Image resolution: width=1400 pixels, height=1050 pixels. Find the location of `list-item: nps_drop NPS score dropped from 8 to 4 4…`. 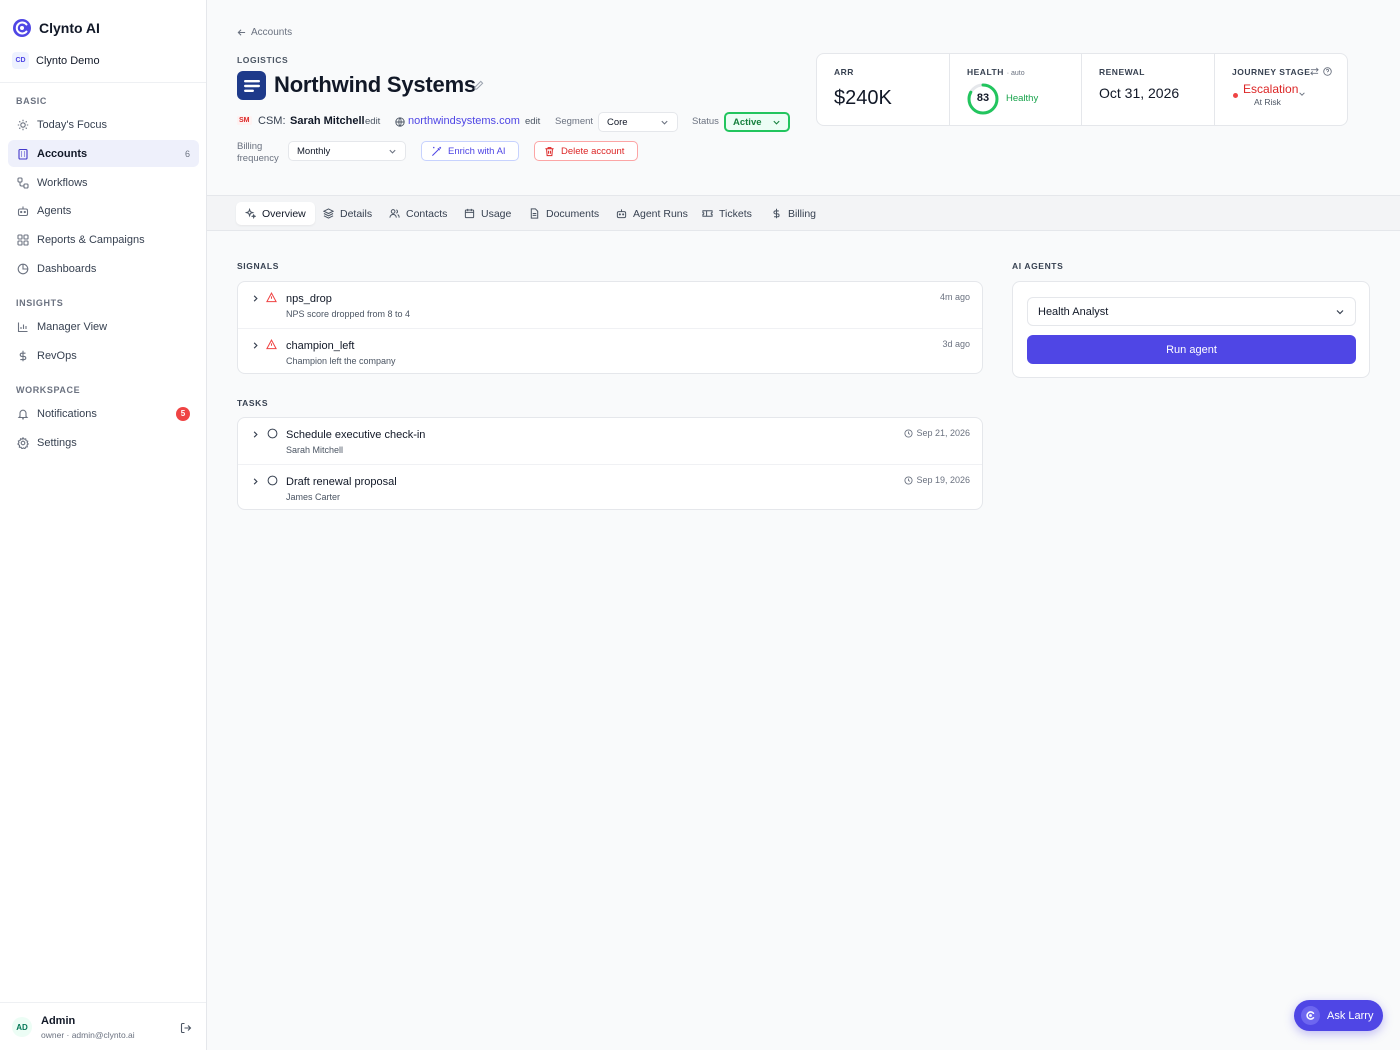

list-item: nps_drop NPS score dropped from 8 to 4 4… is located at coordinates (610, 305).